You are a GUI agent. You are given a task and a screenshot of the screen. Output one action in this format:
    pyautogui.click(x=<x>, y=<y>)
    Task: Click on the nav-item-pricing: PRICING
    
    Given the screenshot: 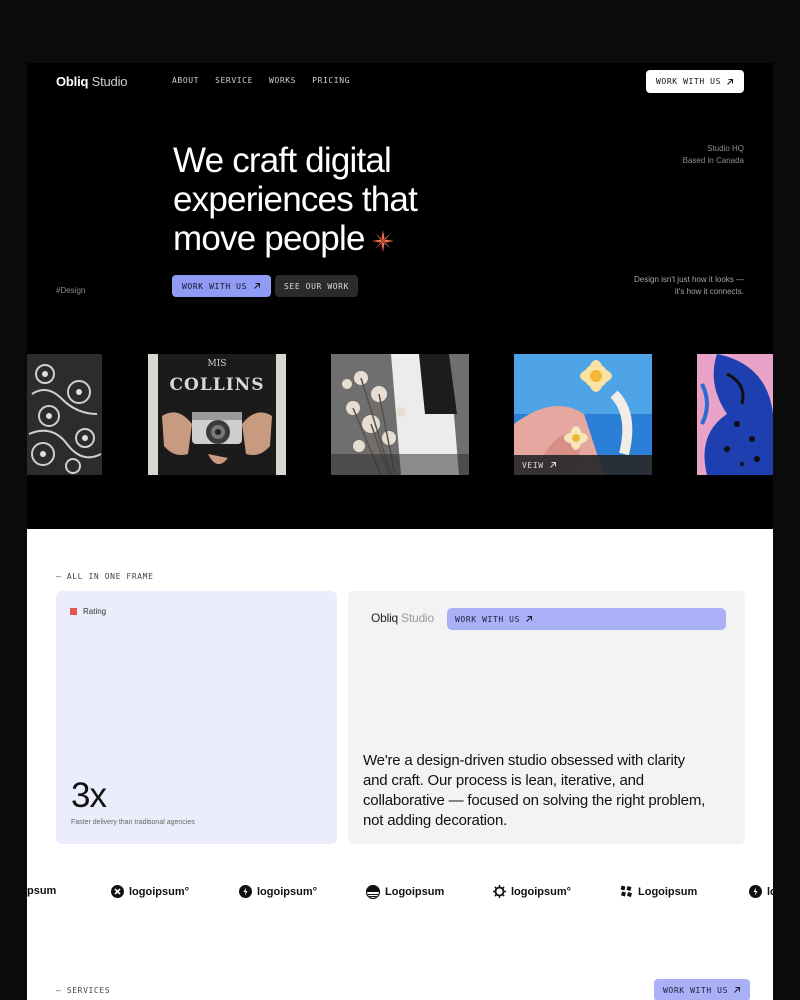 What is the action you would take?
    pyautogui.click(x=331, y=80)
    